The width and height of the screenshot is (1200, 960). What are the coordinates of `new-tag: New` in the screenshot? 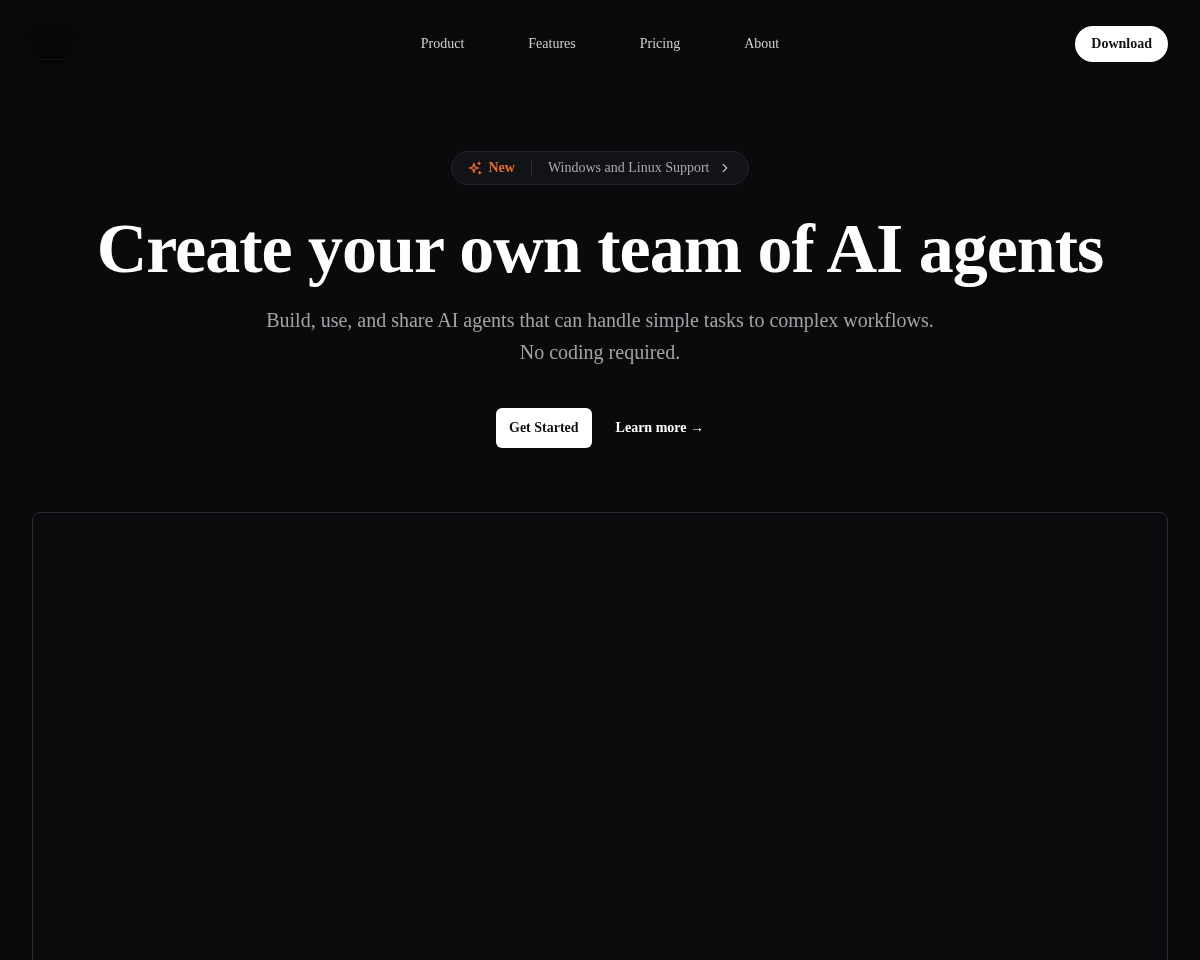 It's located at (501, 168).